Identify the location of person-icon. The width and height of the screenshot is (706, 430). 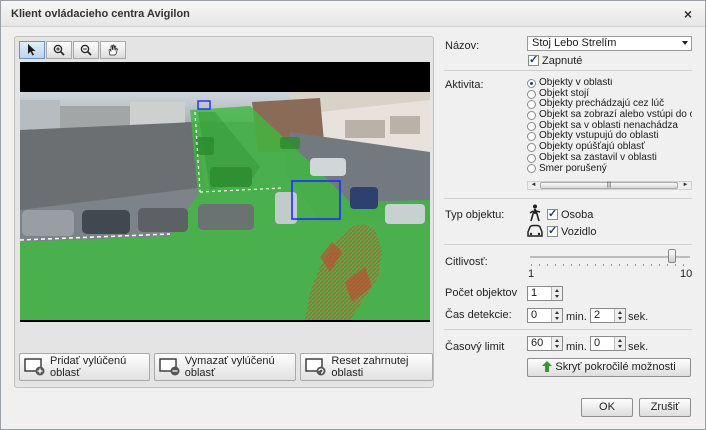
(535, 213).